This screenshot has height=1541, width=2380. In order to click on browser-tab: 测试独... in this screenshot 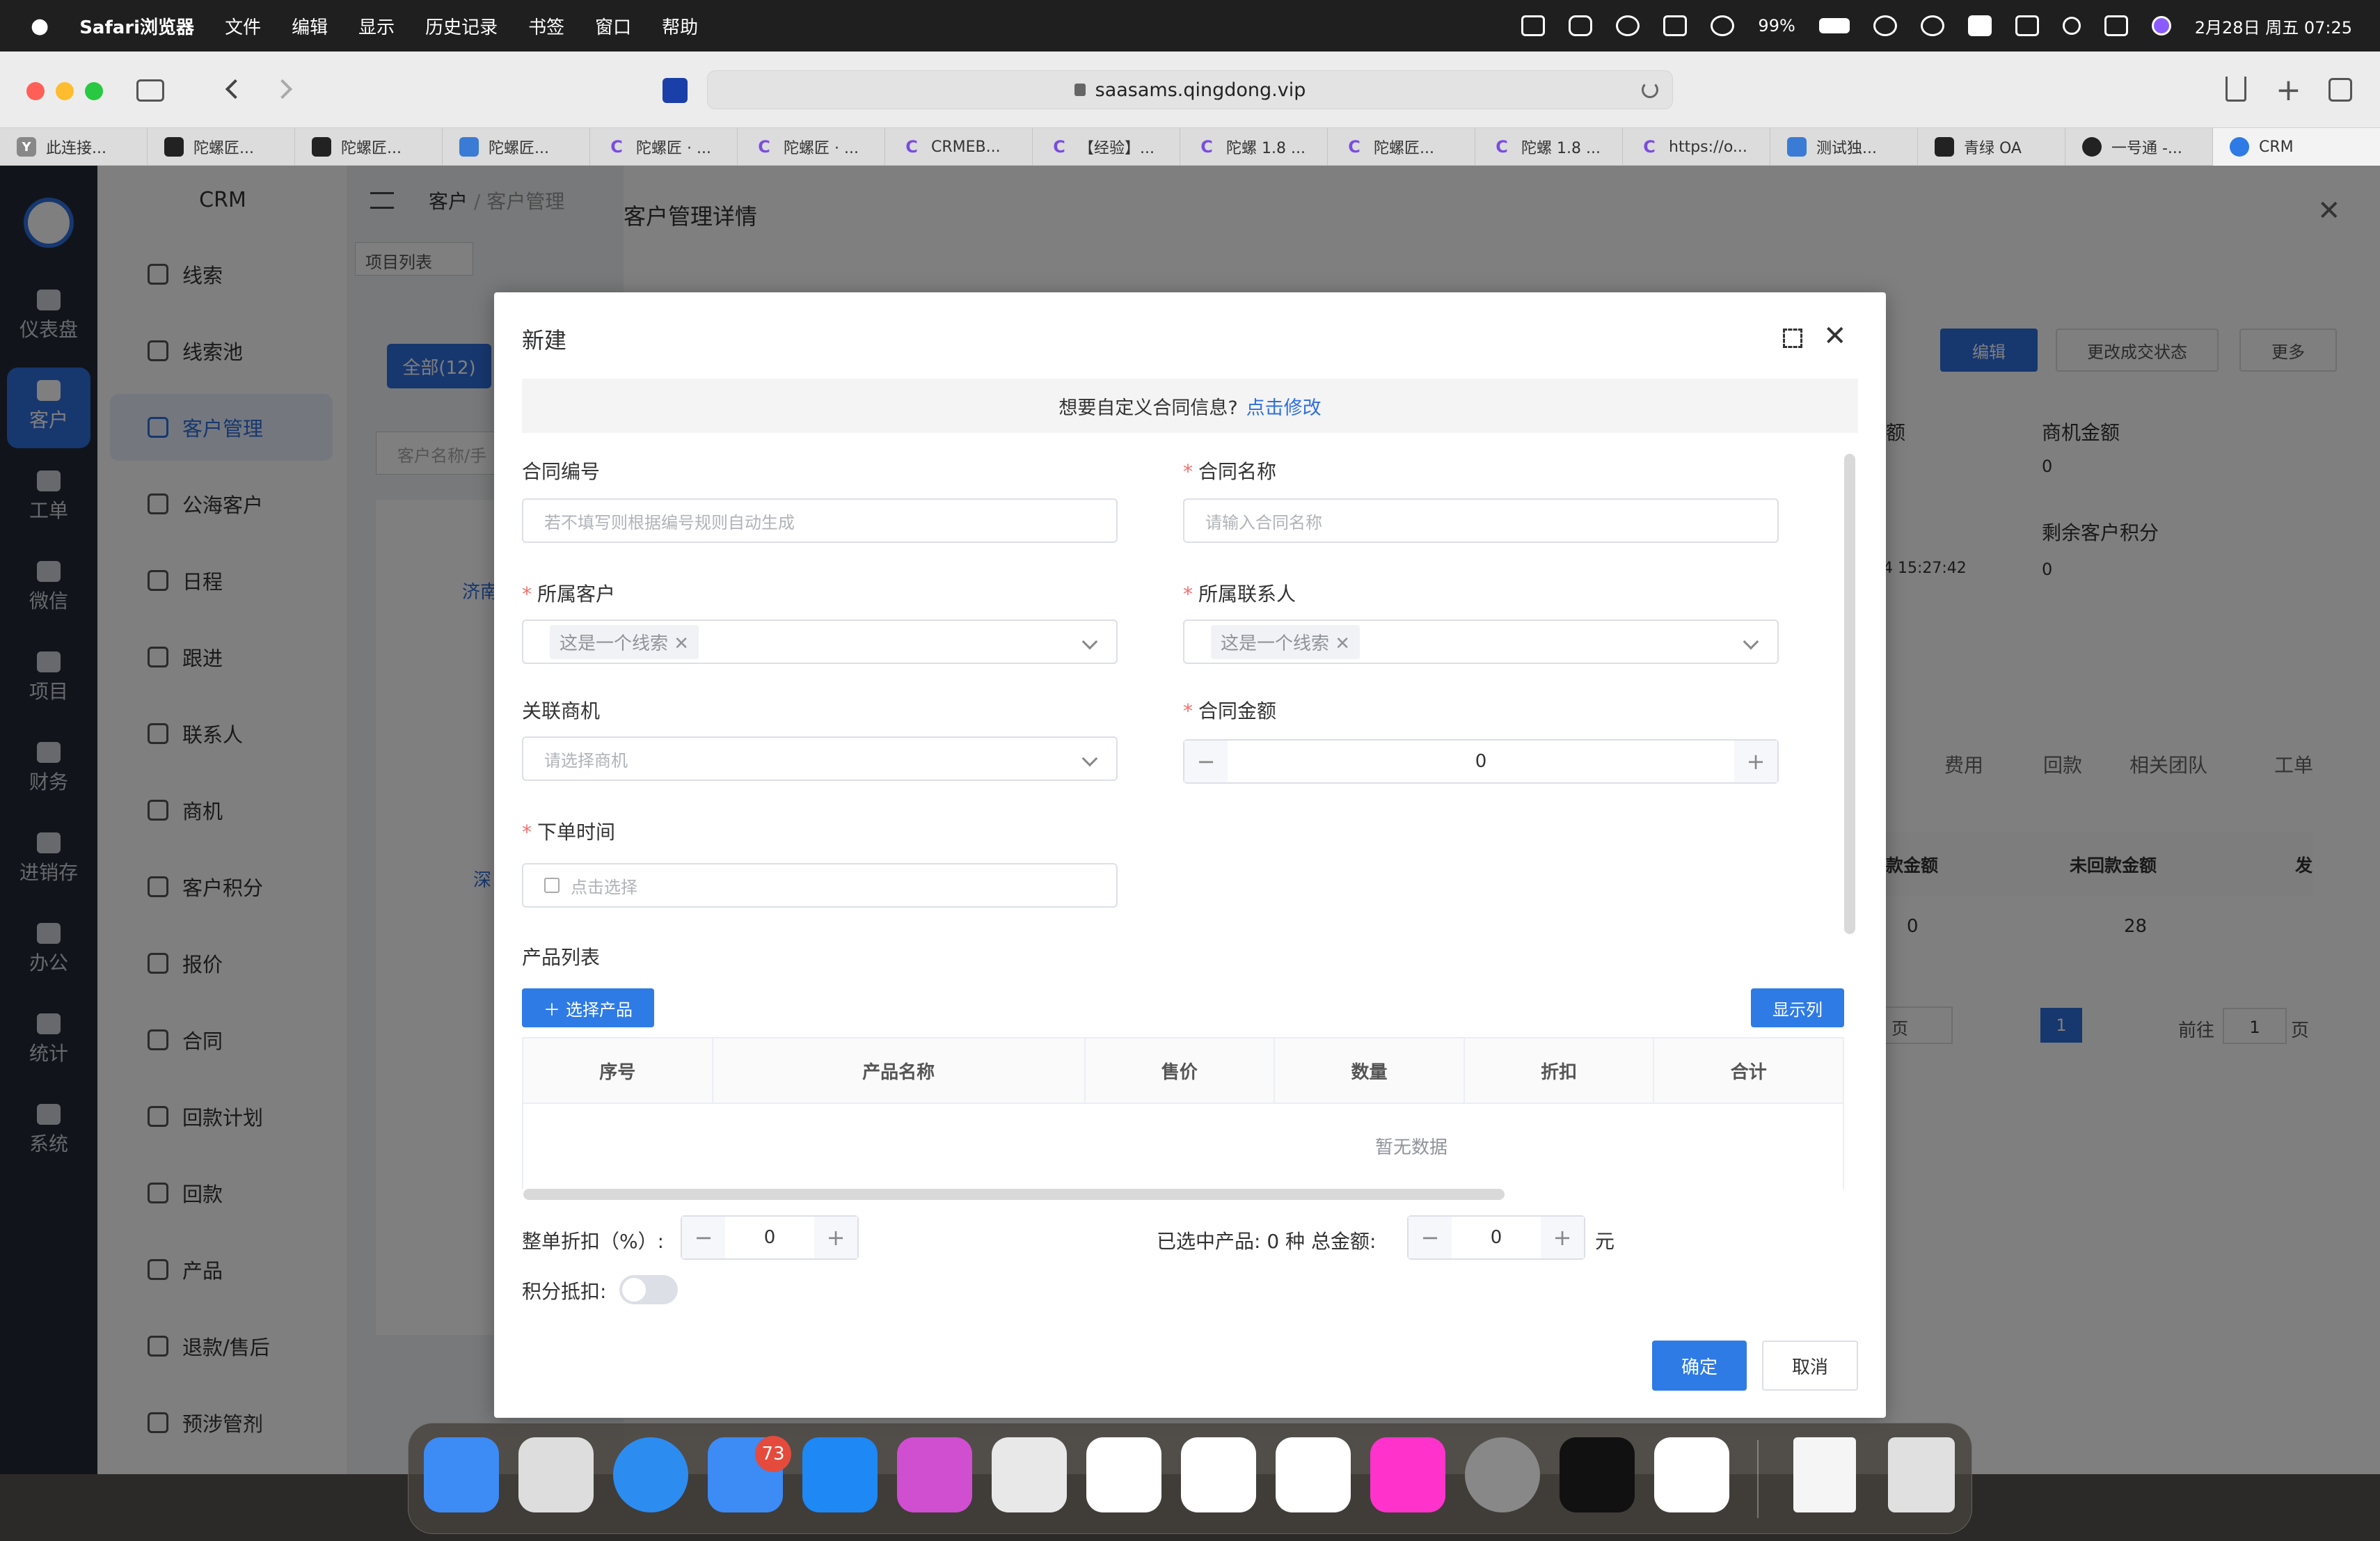, I will do `click(1844, 147)`.